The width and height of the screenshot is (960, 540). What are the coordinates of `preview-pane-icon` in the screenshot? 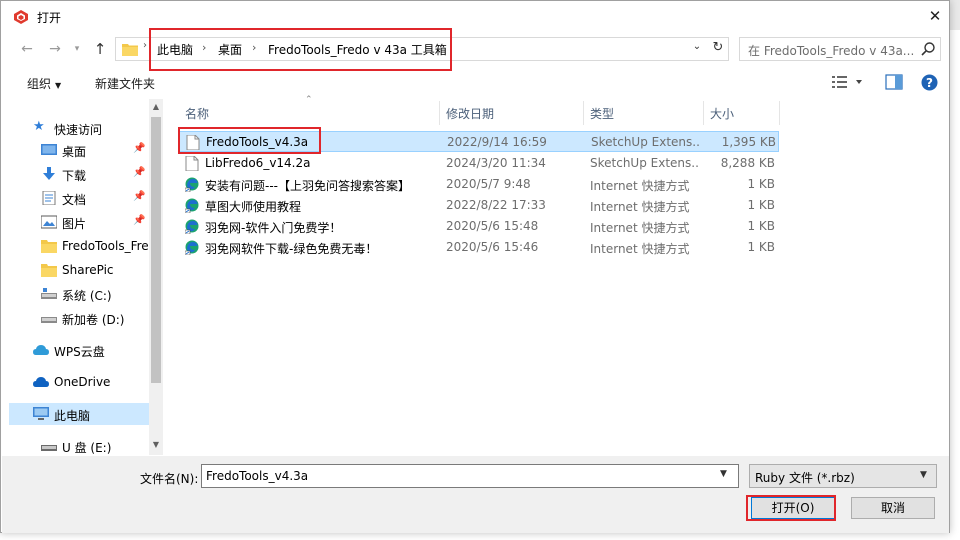 It's located at (894, 82).